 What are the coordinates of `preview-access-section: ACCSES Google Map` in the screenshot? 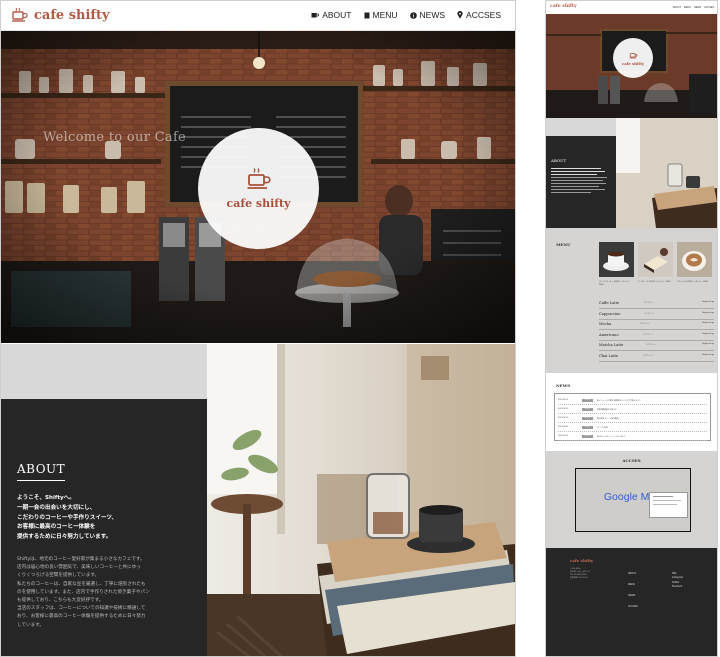 It's located at (631, 499).